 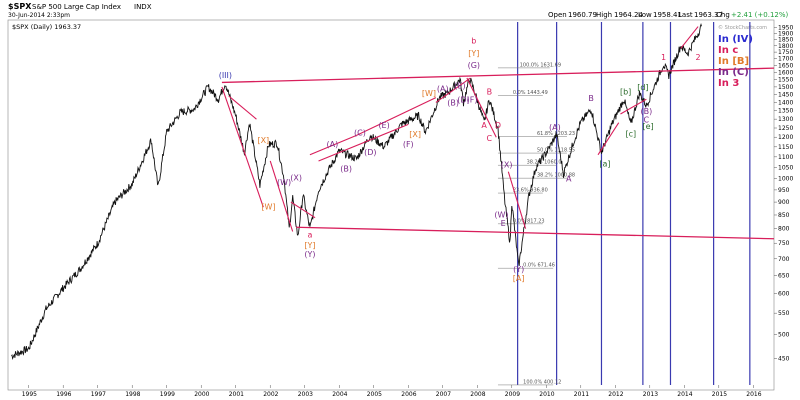 What do you see at coordinates (473, 40) in the screenshot?
I see `wave-label: b` at bounding box center [473, 40].